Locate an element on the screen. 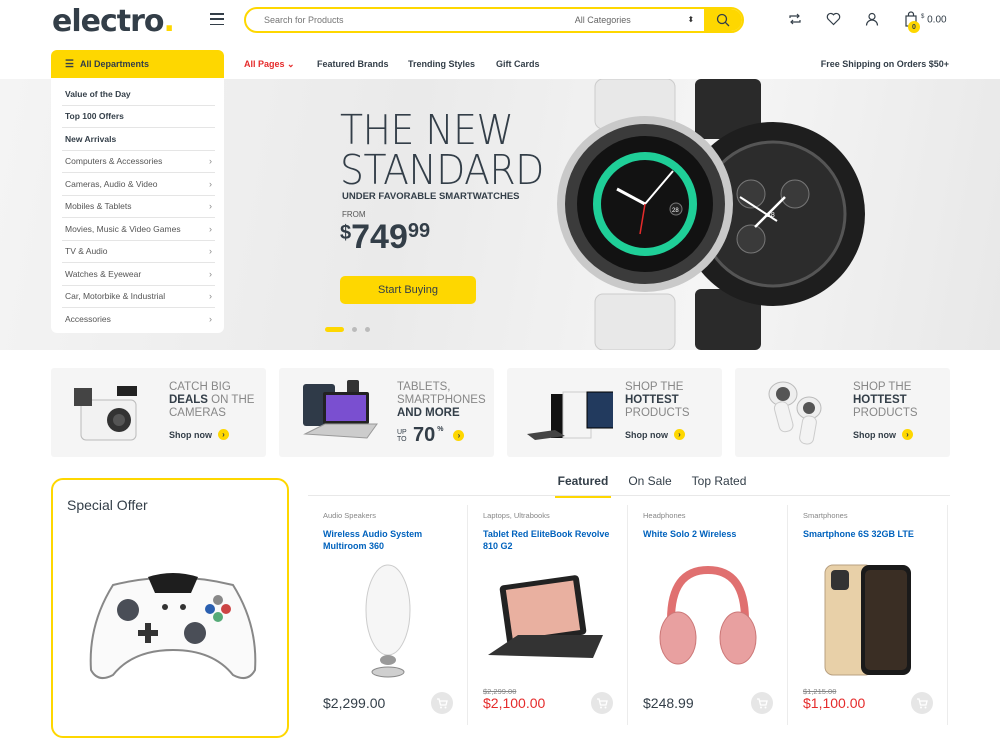 Image resolution: width=1000 pixels, height=738 pixels. tab-top-rated: Top Rated is located at coordinates (719, 485).